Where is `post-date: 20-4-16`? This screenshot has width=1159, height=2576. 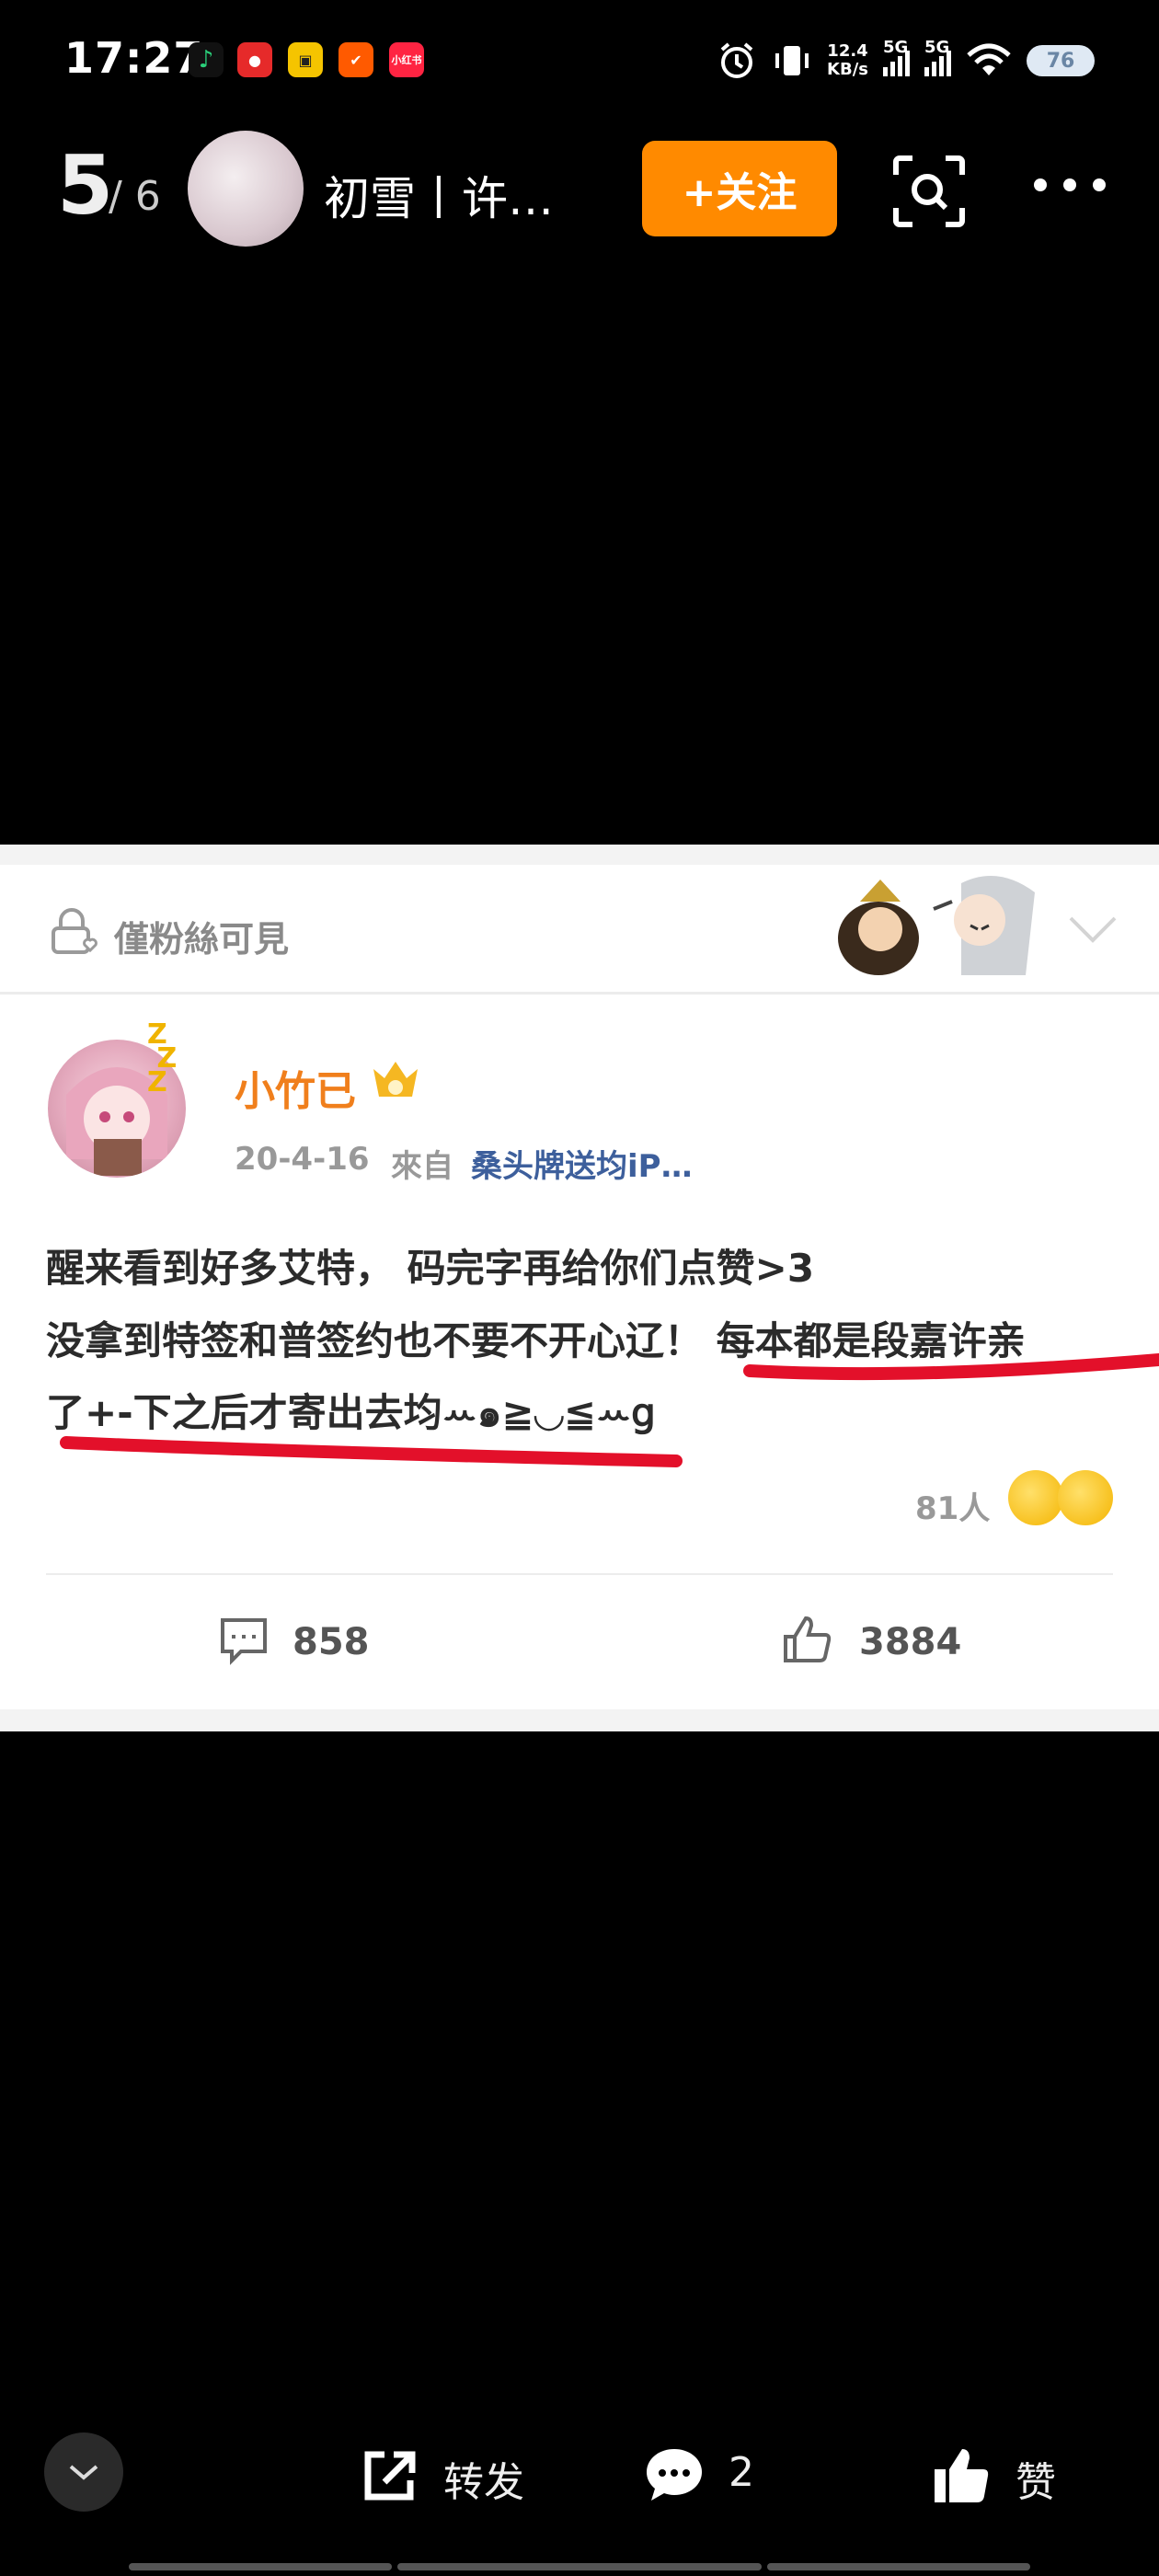 post-date: 20-4-16 is located at coordinates (302, 1159).